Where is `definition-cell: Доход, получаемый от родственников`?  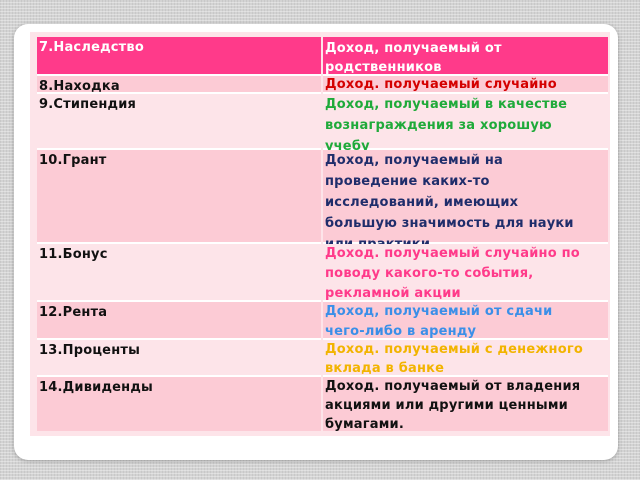 definition-cell: Доход, получаемый от родственников is located at coordinates (465, 56).